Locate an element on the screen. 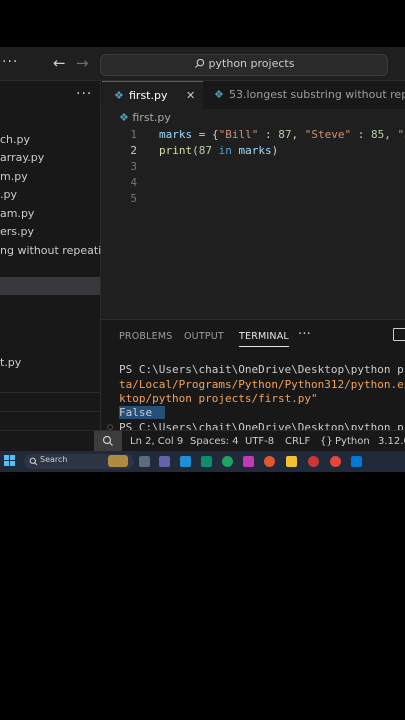 This screenshot has width=405, height=720. windows-taskbar: Search is located at coordinates (202, 461).